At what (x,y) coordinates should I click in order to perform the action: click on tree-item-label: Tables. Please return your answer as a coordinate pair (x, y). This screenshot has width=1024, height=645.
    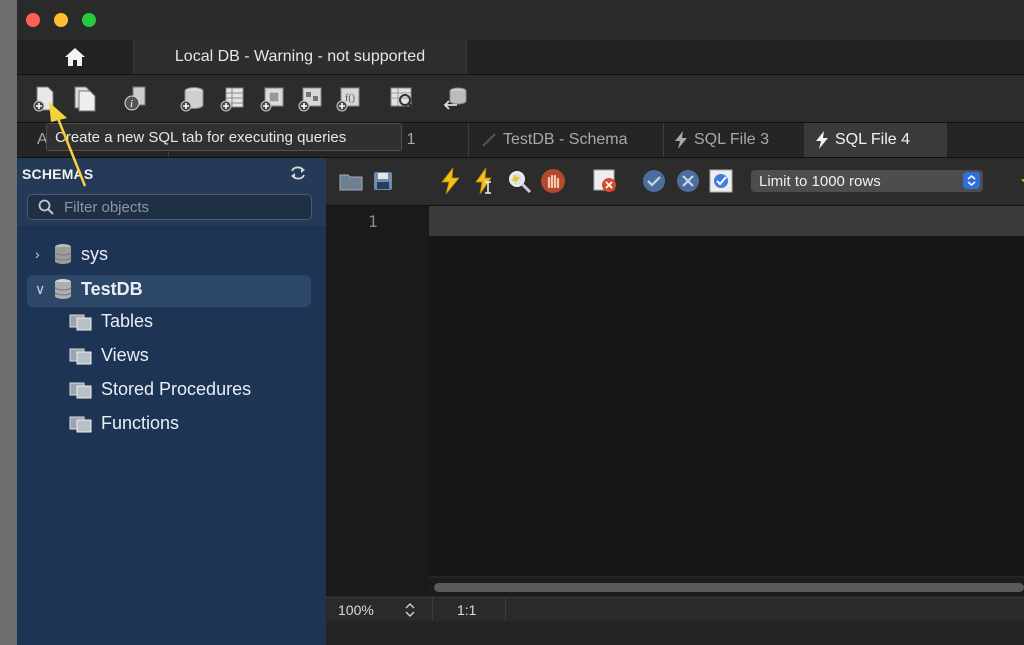
    Looking at the image, I should click on (127, 320).